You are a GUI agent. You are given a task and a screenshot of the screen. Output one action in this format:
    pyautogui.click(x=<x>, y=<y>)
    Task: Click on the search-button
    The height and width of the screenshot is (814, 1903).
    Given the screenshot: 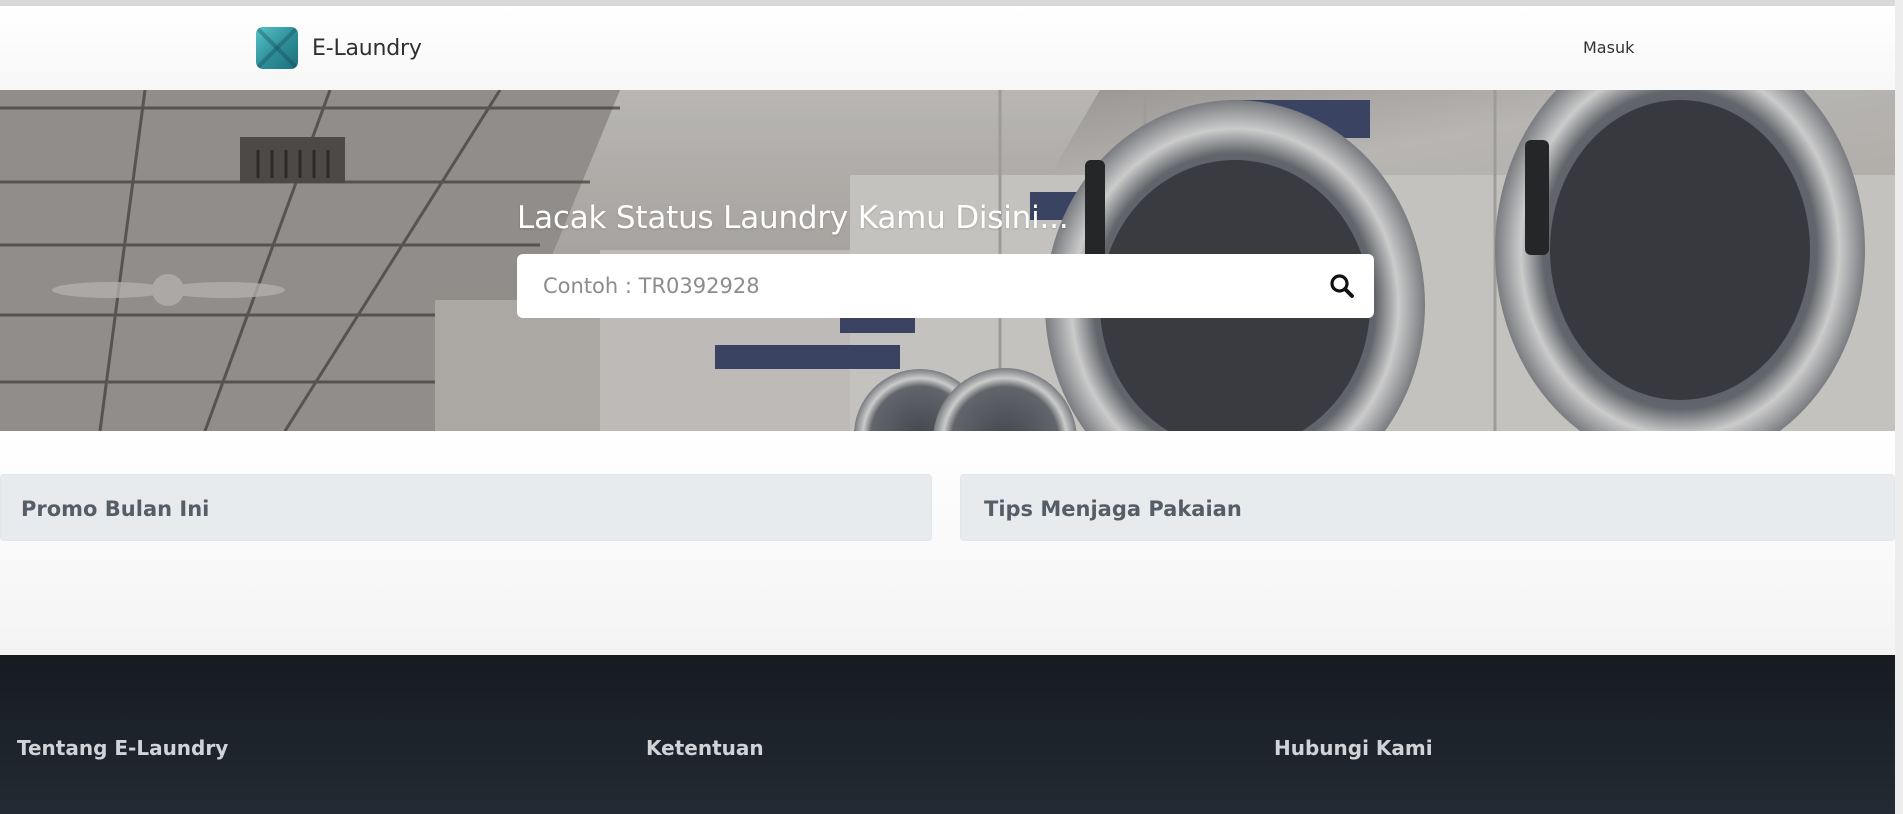 What is the action you would take?
    pyautogui.click(x=1342, y=286)
    